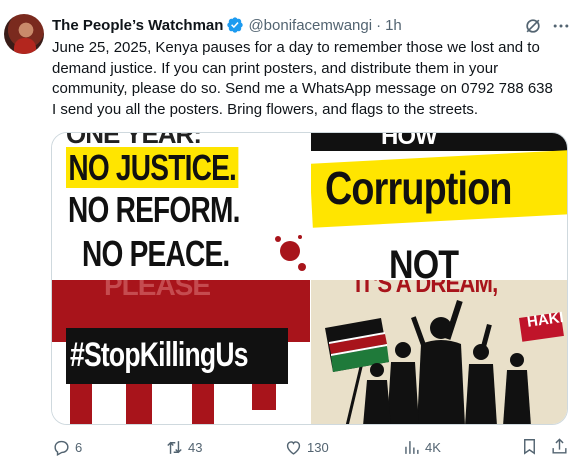  What do you see at coordinates (409, 141) in the screenshot?
I see `poster-text: HOW` at bounding box center [409, 141].